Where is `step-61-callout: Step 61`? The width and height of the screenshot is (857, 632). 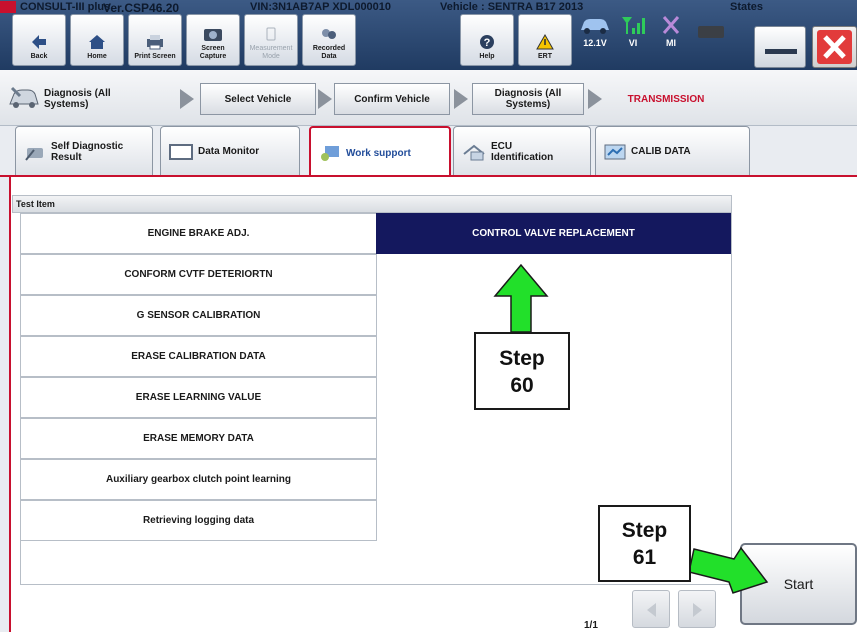
step-61-callout: Step 61 is located at coordinates (644, 543).